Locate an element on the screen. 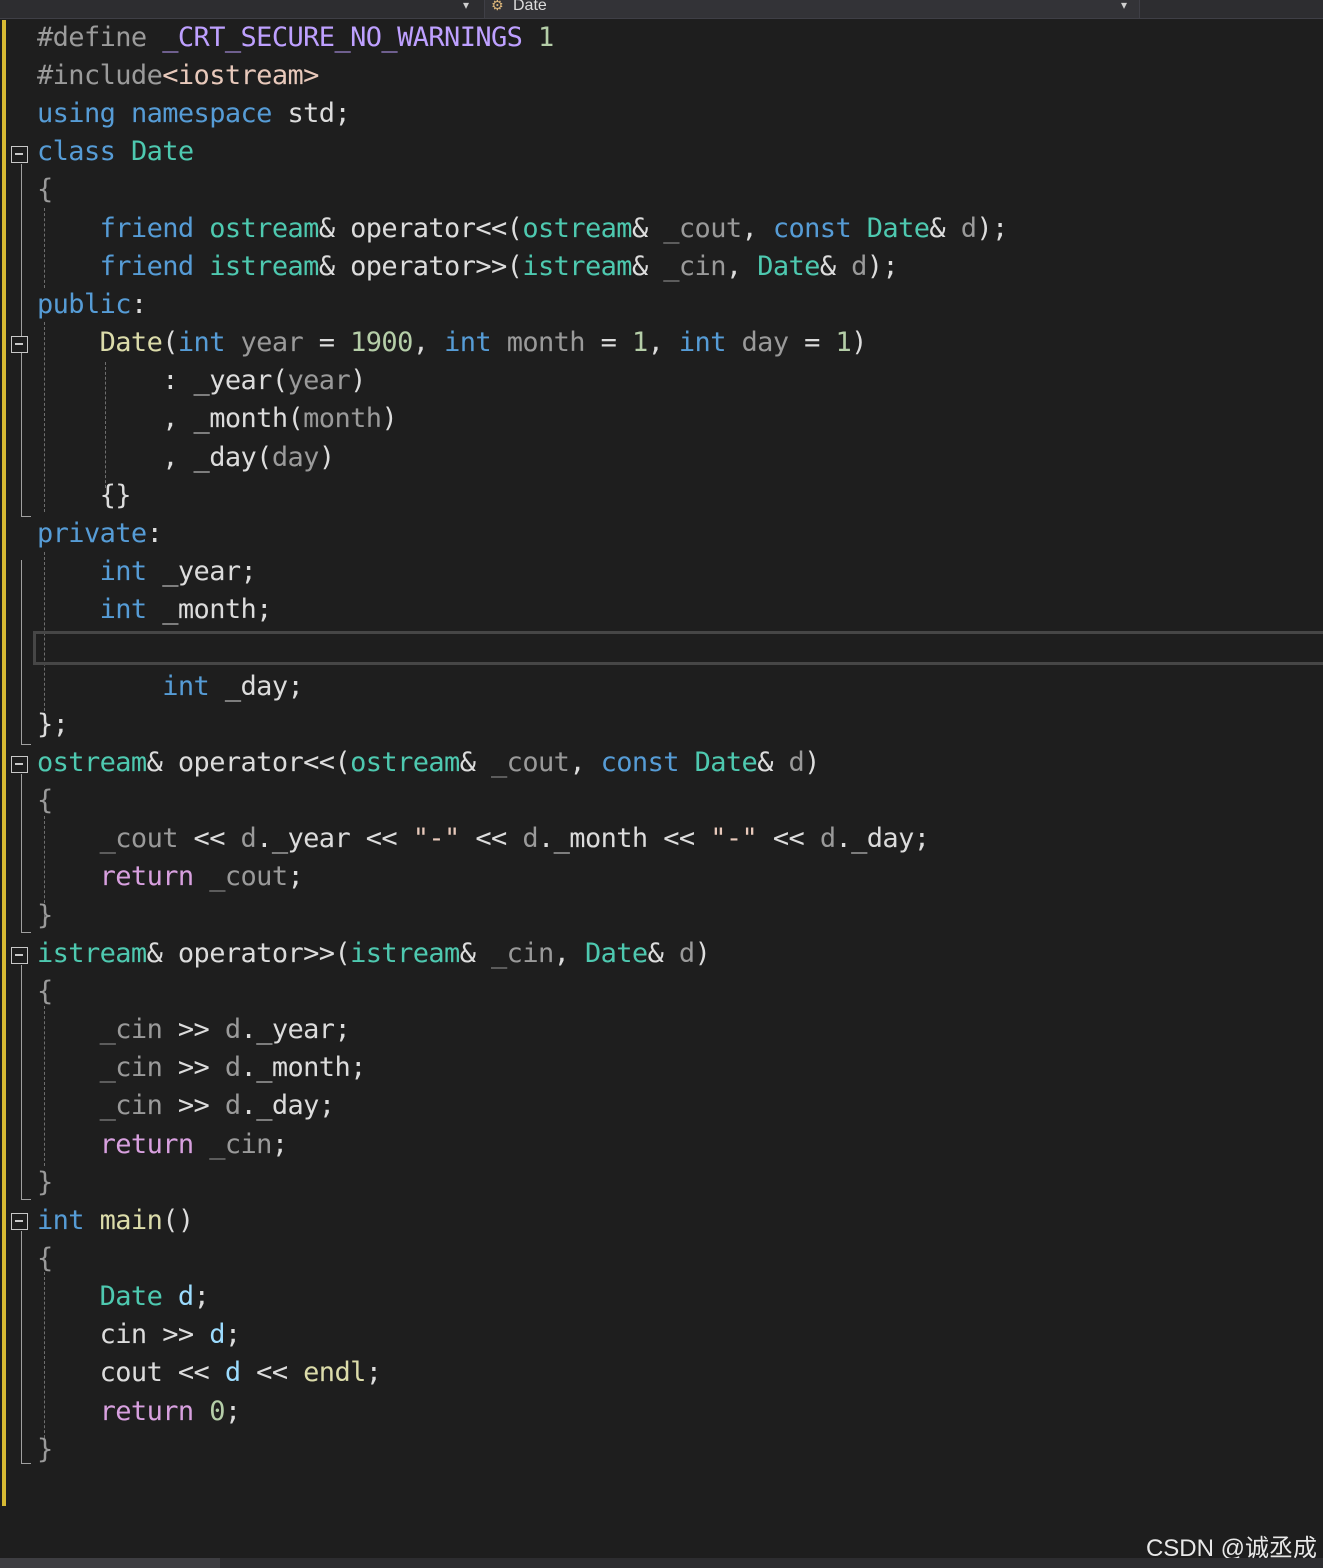  code-line: : _year(year) is located at coordinates (201, 381).